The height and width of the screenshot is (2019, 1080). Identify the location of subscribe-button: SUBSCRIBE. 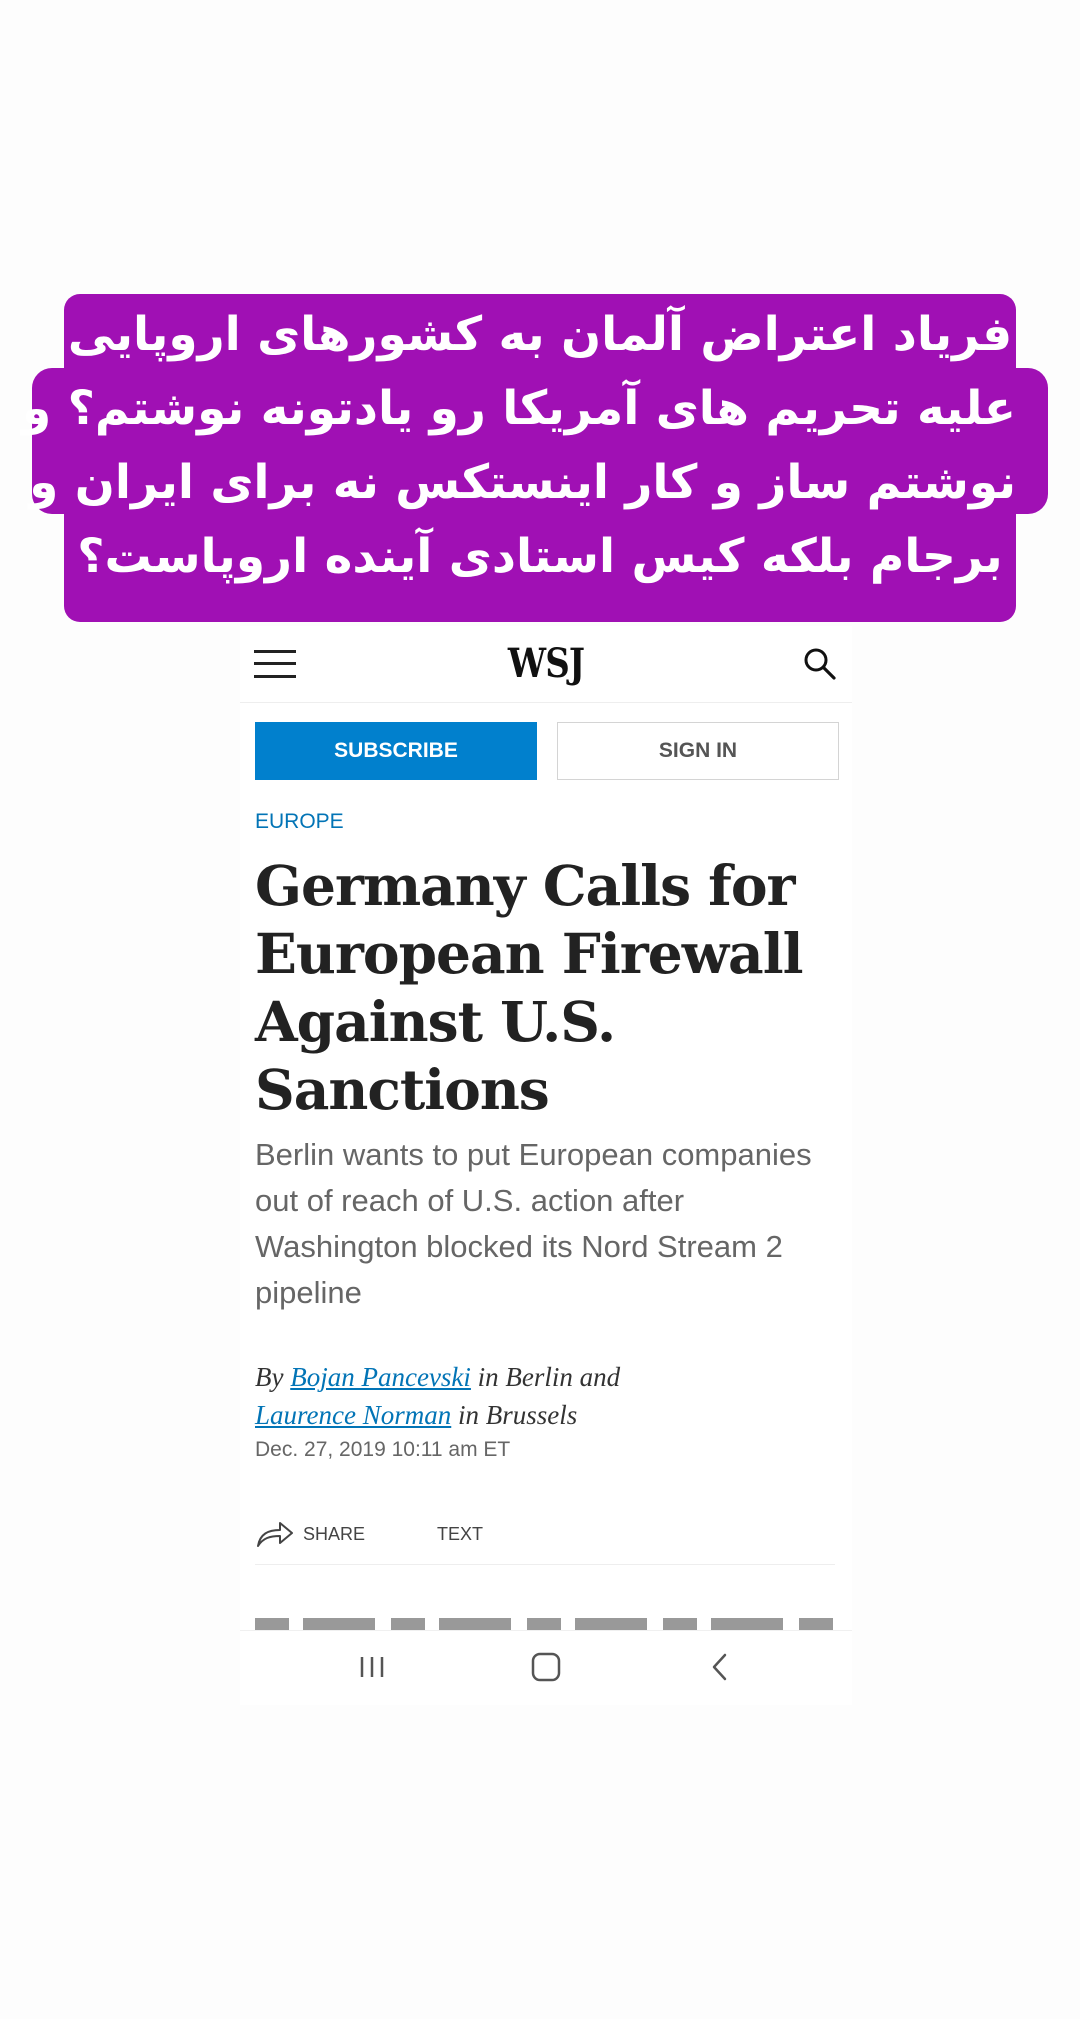
(396, 751).